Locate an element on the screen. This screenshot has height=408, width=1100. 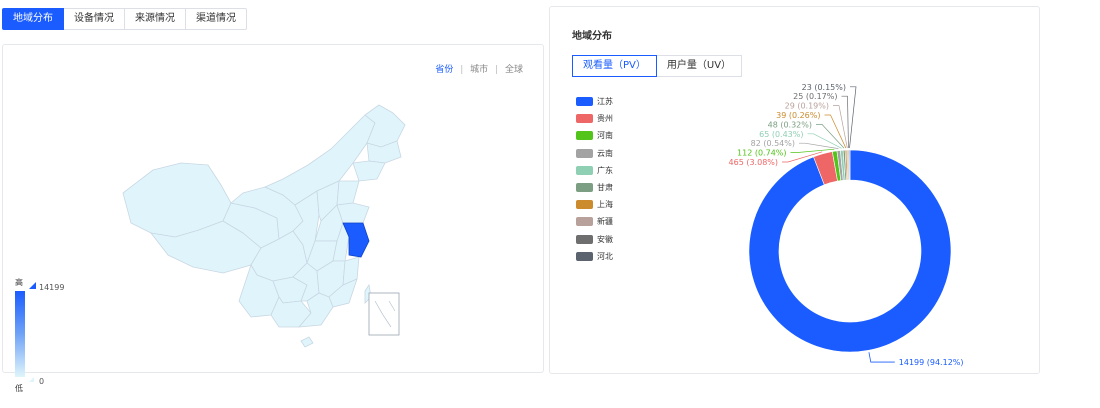
data-label: 14199 (94.12%) is located at coordinates (931, 362).